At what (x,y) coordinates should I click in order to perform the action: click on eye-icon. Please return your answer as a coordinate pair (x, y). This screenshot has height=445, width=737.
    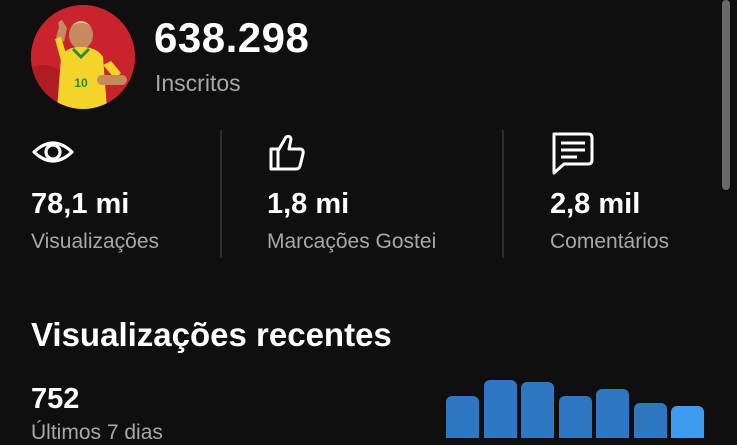
    Looking at the image, I should click on (55, 154).